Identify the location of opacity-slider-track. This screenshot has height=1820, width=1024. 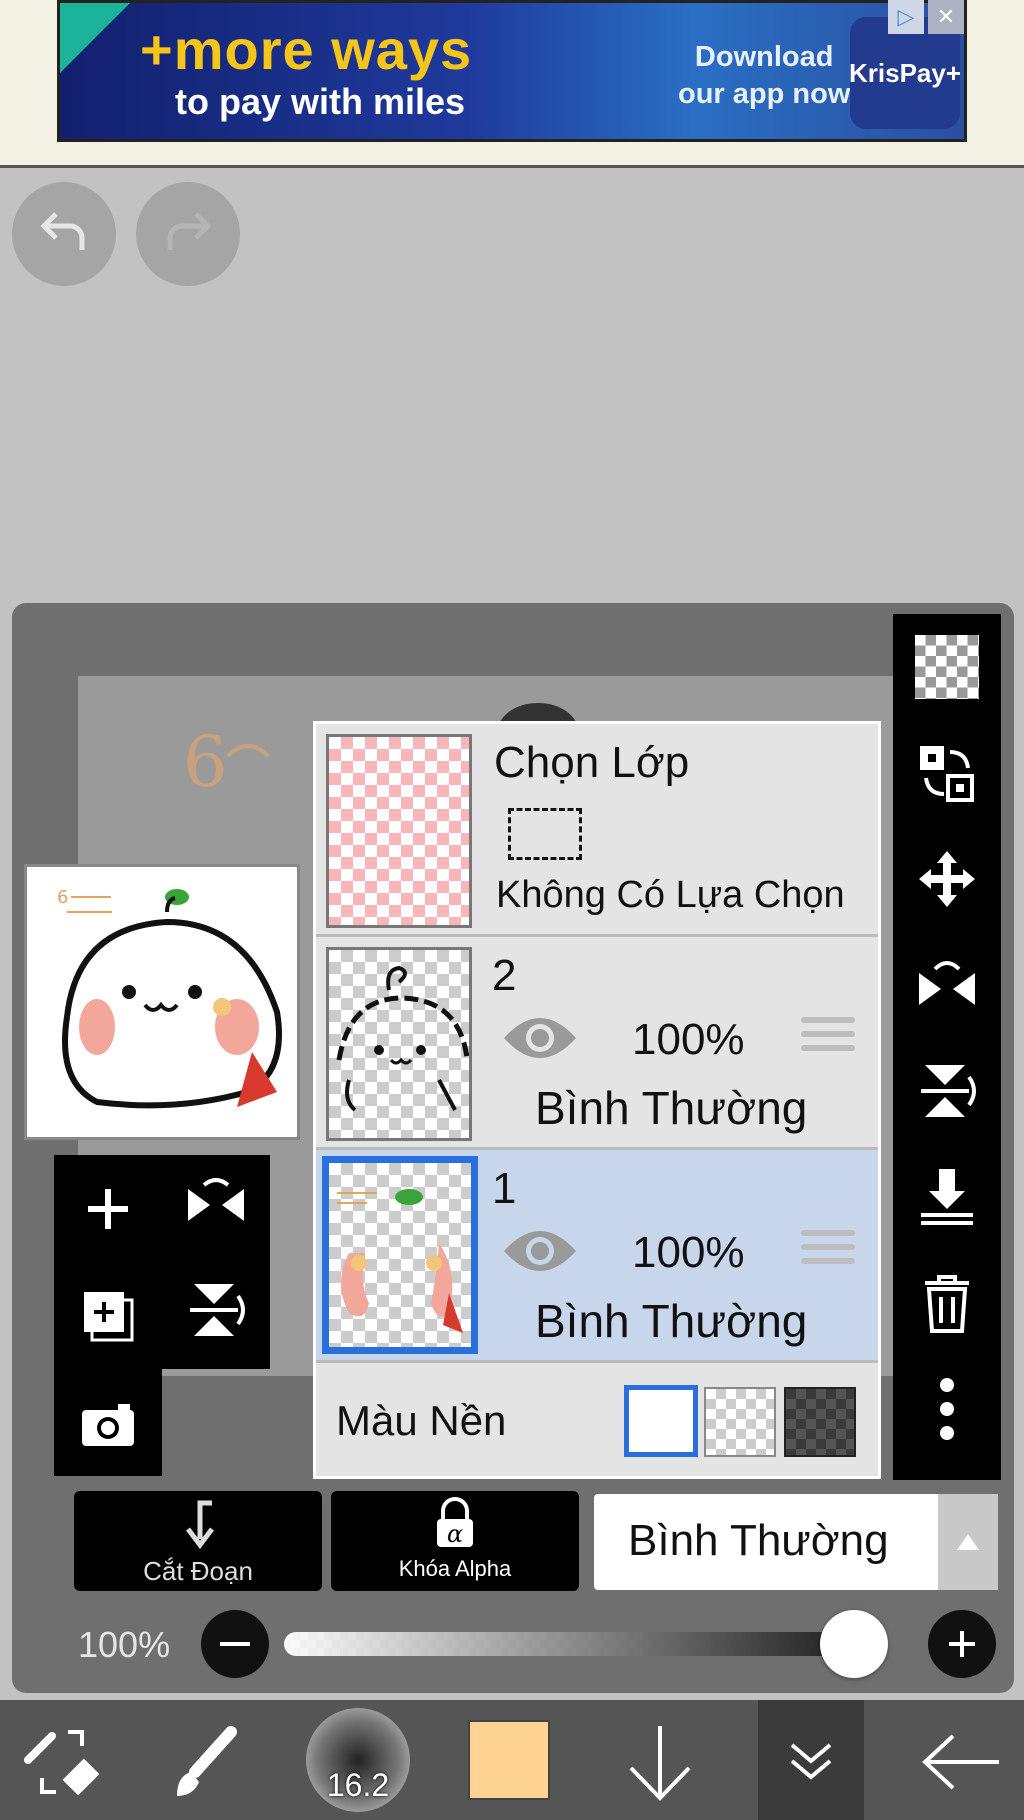
(586, 1644).